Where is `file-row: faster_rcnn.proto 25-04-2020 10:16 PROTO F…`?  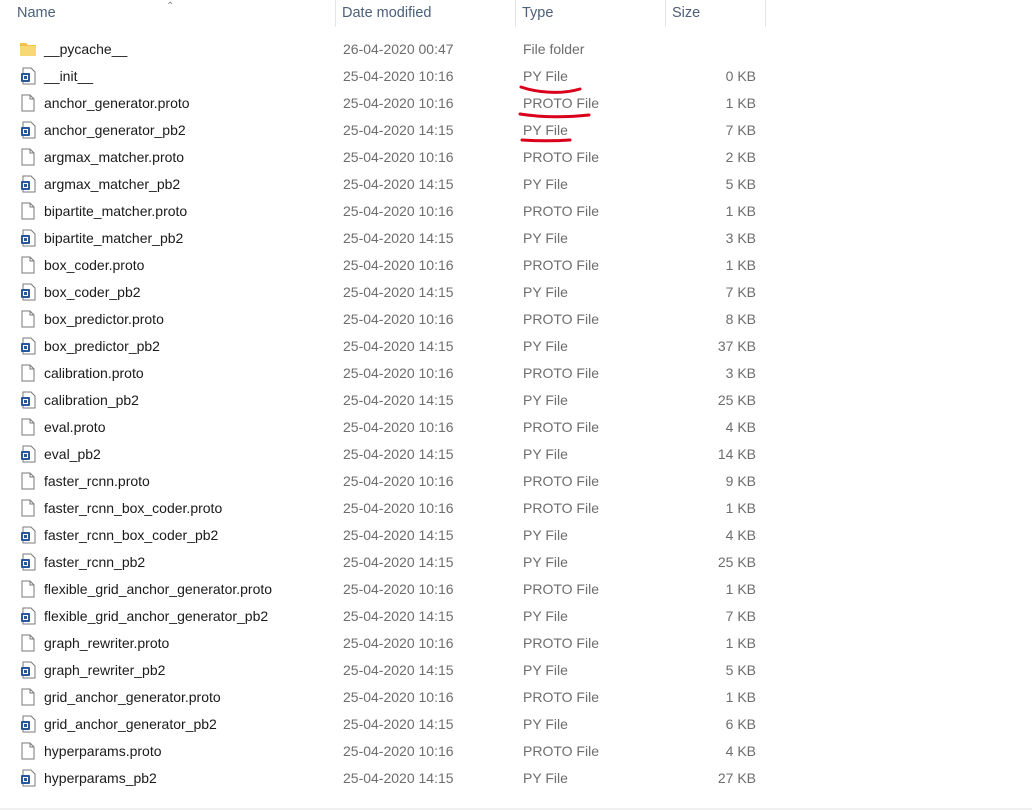 file-row: faster_rcnn.proto 25-04-2020 10:16 PROTO F… is located at coordinates (383, 482).